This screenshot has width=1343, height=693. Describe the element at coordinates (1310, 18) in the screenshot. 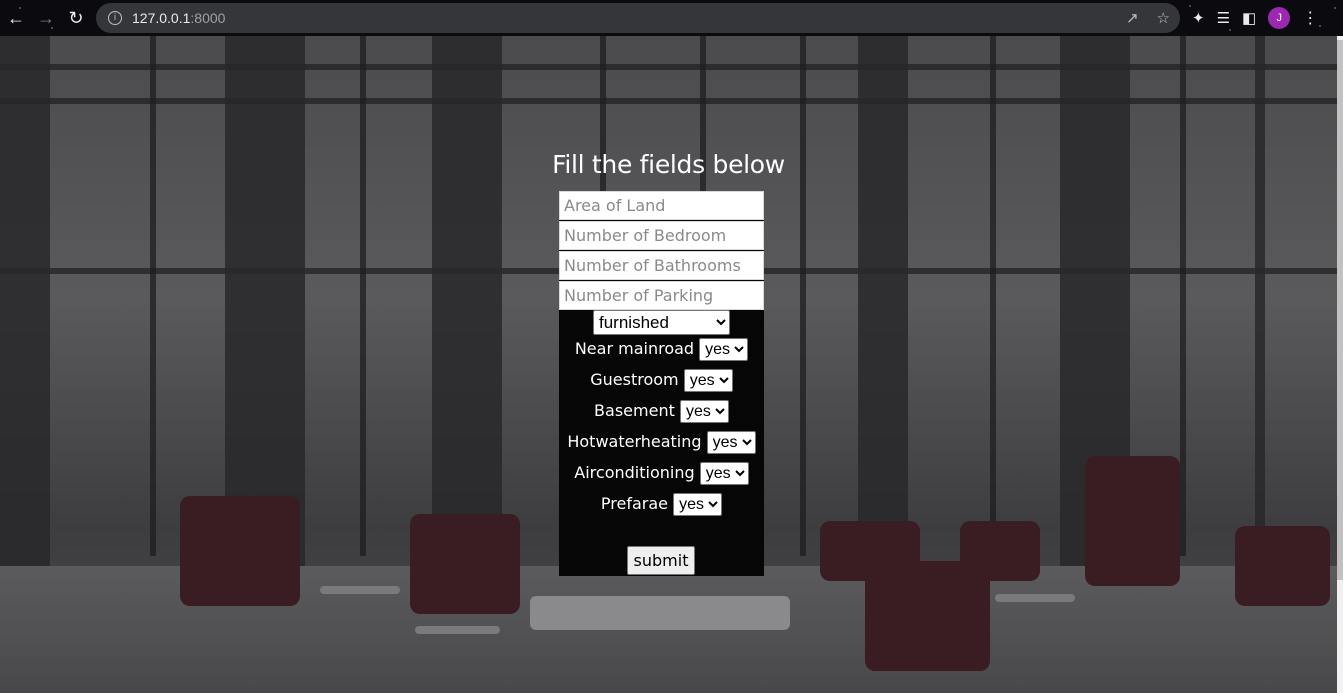

I see `menu-kebab-icon: ⋮` at that location.